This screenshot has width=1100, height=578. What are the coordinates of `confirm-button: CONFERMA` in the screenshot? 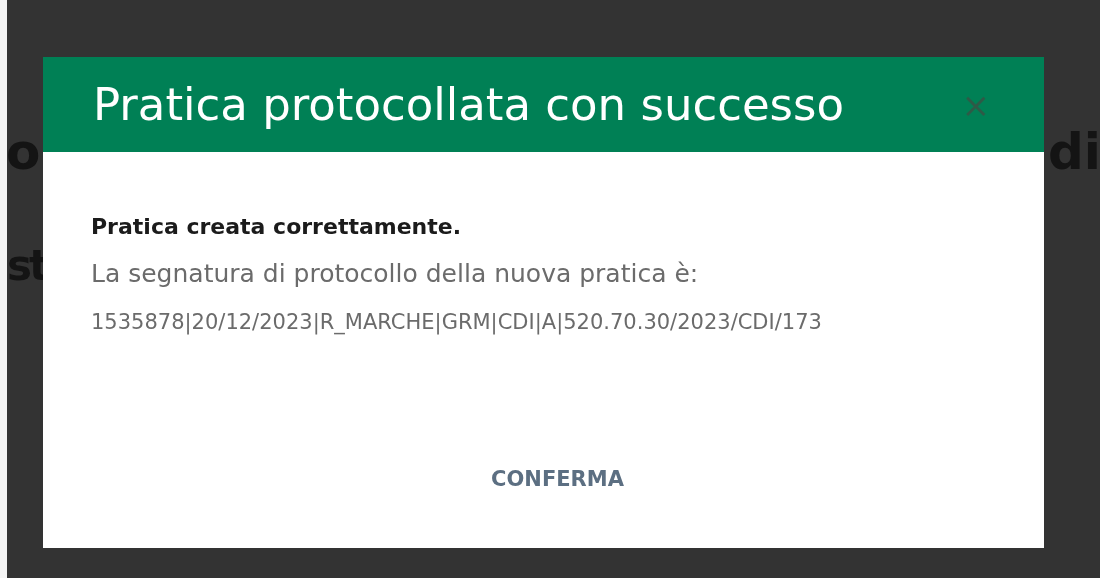 It's located at (557, 479).